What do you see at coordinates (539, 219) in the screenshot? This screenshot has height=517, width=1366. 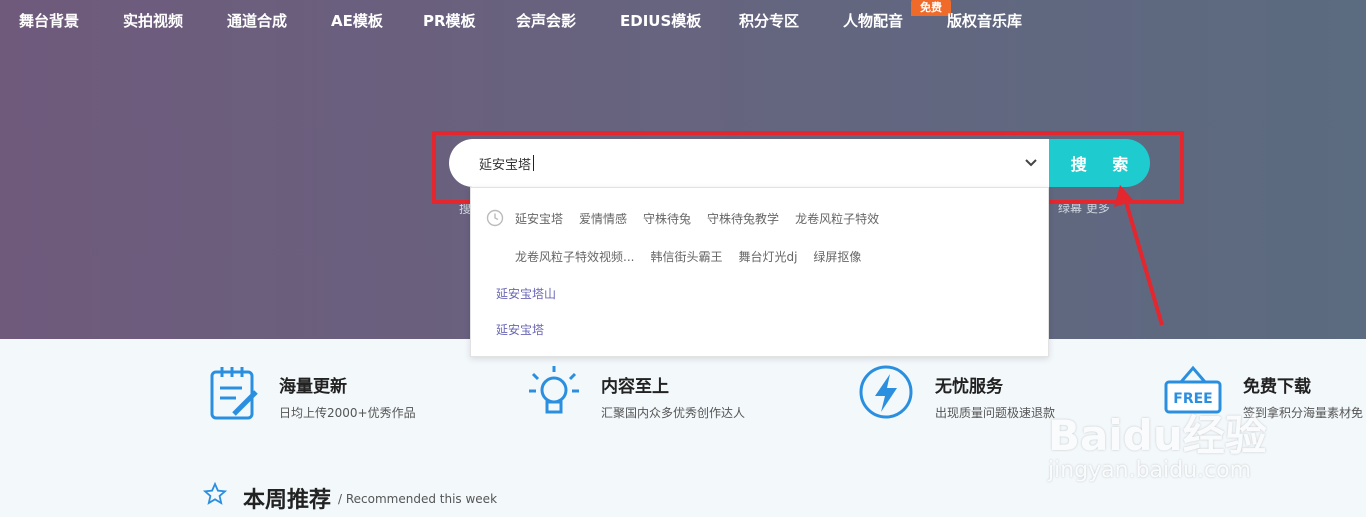 I see `history-item: 延安宝塔` at bounding box center [539, 219].